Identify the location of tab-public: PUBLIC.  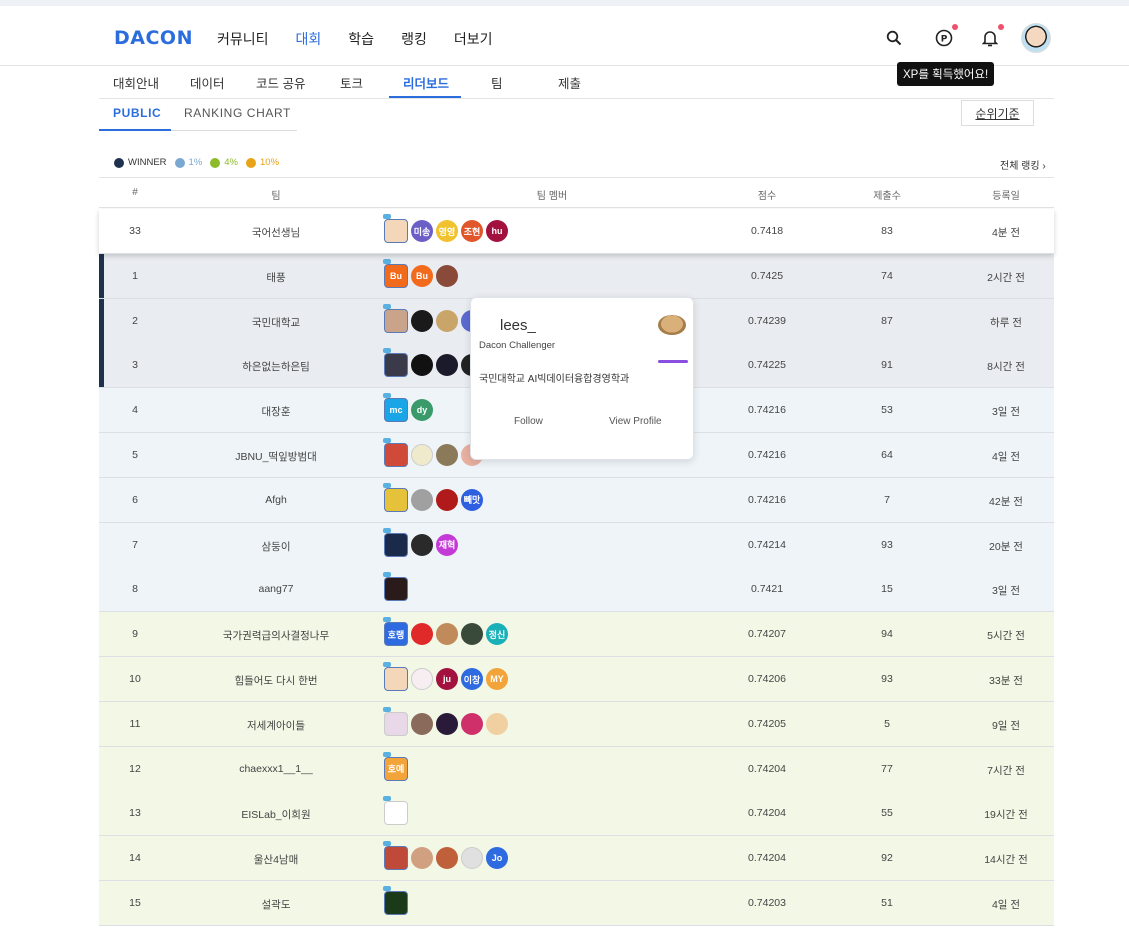
(137, 113).